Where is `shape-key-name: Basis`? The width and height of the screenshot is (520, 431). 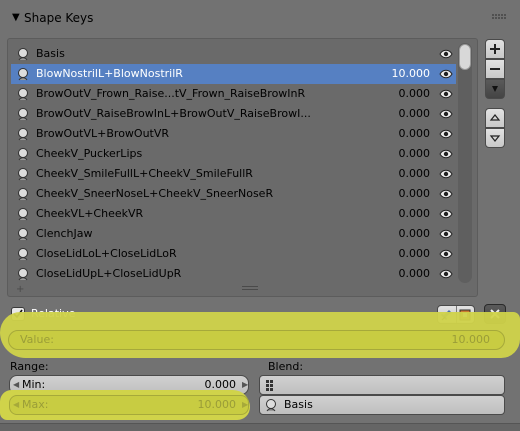 shape-key-name: Basis is located at coordinates (50, 53).